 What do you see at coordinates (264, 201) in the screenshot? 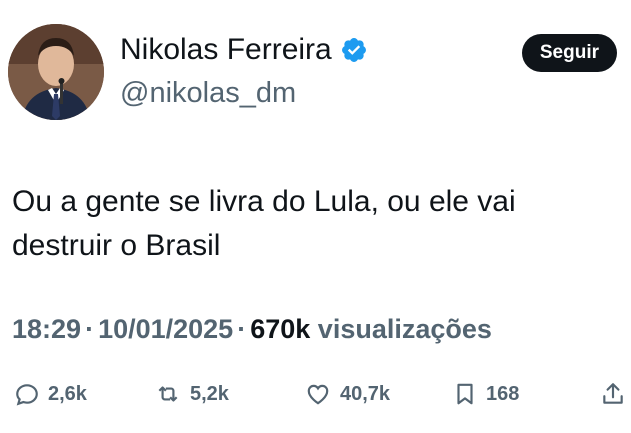
I see `tweet-text-line-1: Ou a gente se livra do Lula, ou ele vai` at bounding box center [264, 201].